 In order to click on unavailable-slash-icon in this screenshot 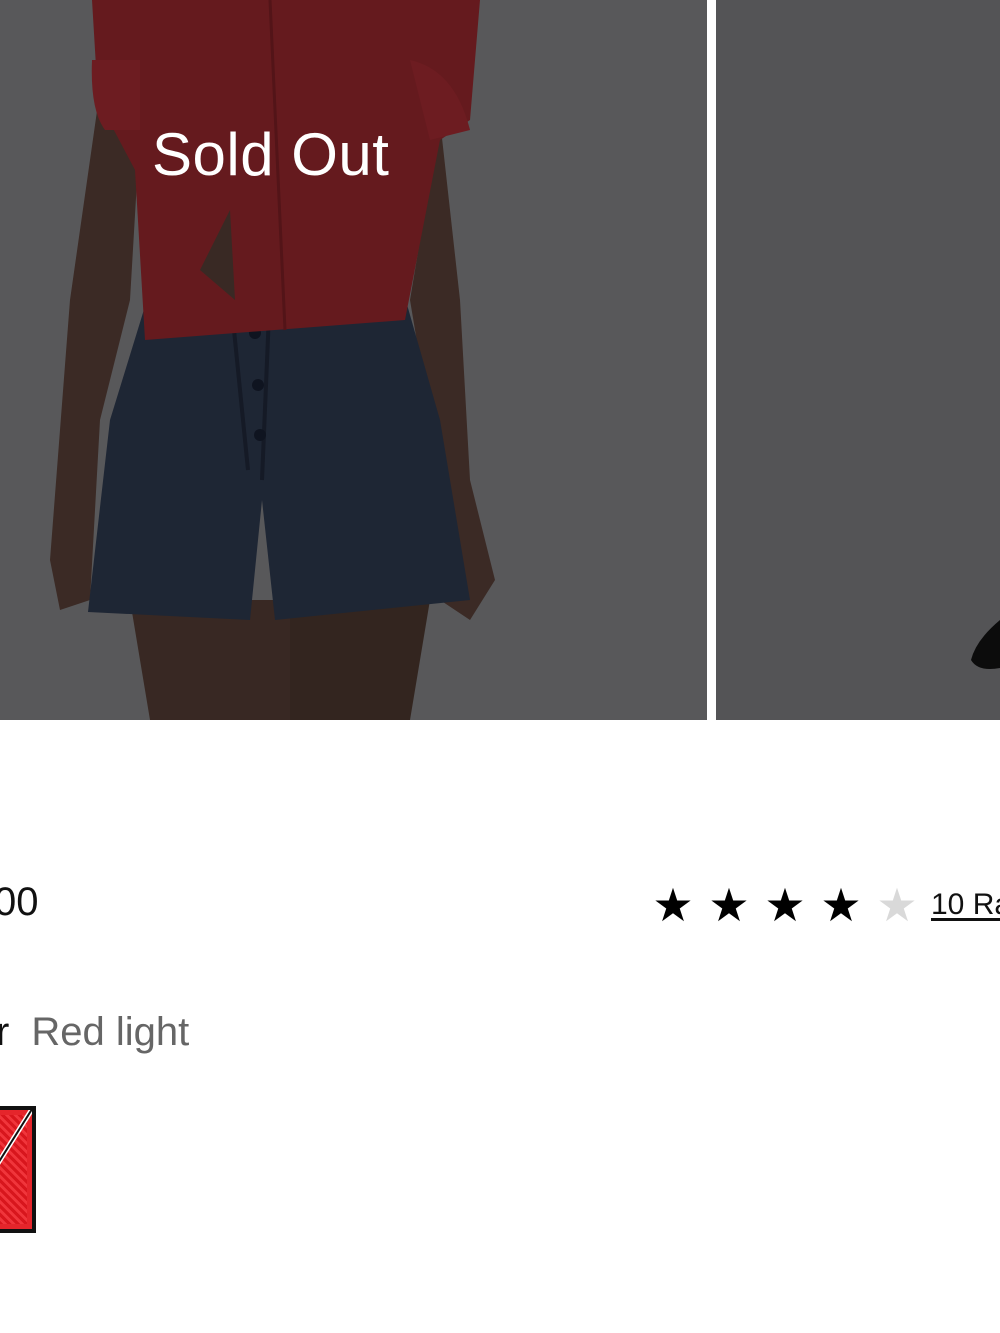, I will do `click(16, 1137)`.